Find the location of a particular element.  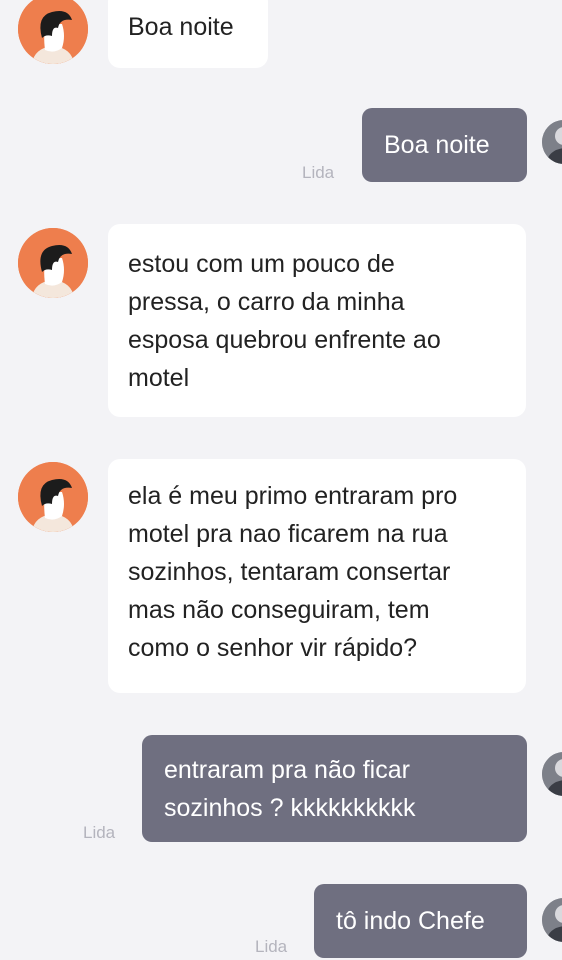

message-line: sozinhos, tentaram consertar is located at coordinates (289, 572).